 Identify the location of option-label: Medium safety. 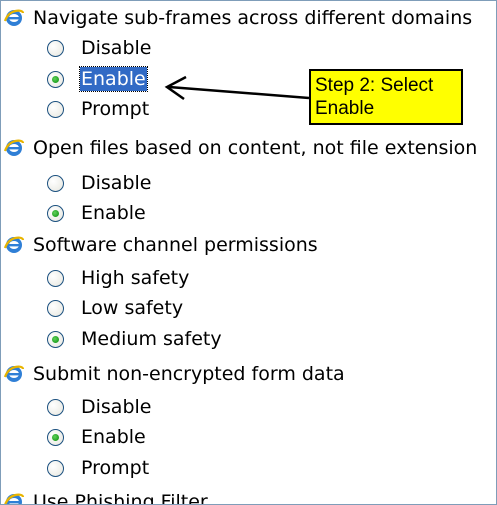
(151, 339).